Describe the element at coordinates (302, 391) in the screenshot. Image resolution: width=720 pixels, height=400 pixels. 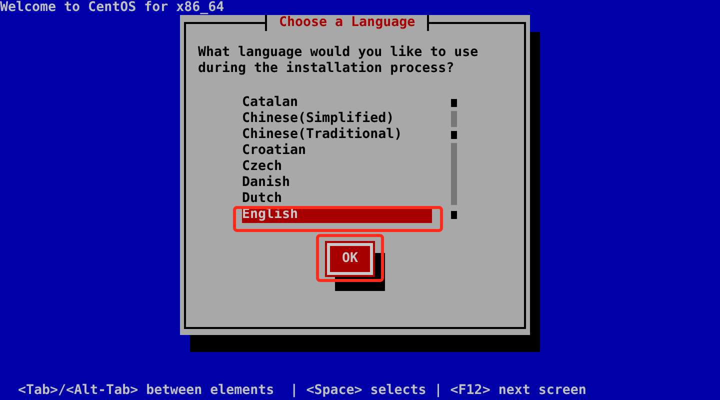
I see `status-text: <Tab>/<Alt-Tab> between elements | <Space> selects | <F12> next screen` at that location.